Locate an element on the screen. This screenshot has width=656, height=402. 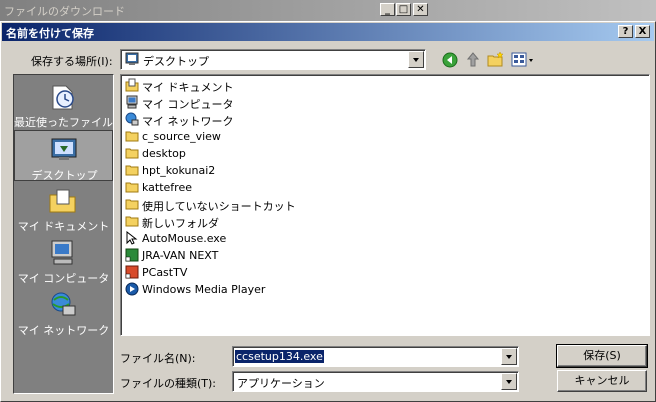
places-label: マイ ドキュメント is located at coordinates (63, 226).